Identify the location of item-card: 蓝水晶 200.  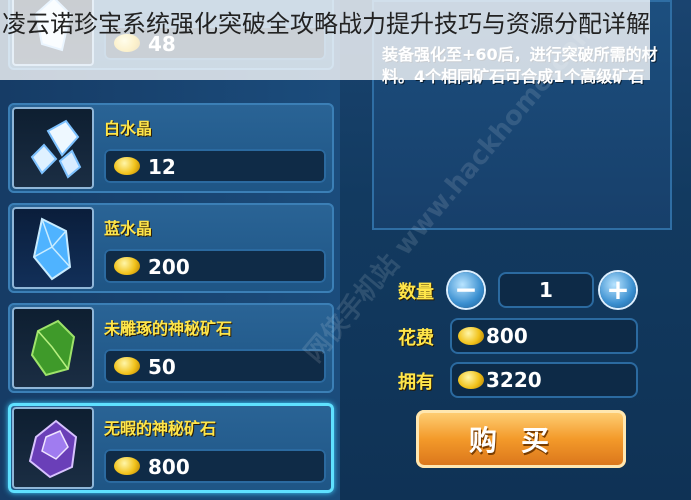
(171, 248).